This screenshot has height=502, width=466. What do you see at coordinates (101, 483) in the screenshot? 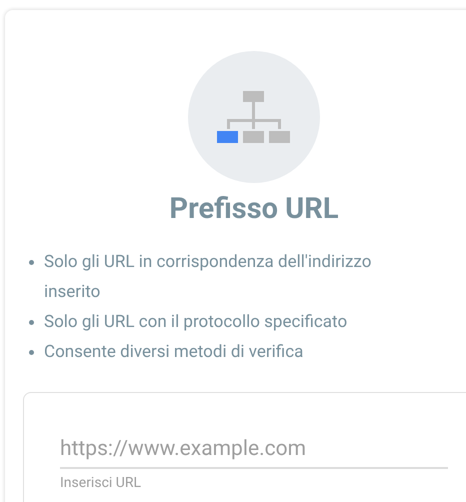
I see `helper-text: Inserisci URL` at bounding box center [101, 483].